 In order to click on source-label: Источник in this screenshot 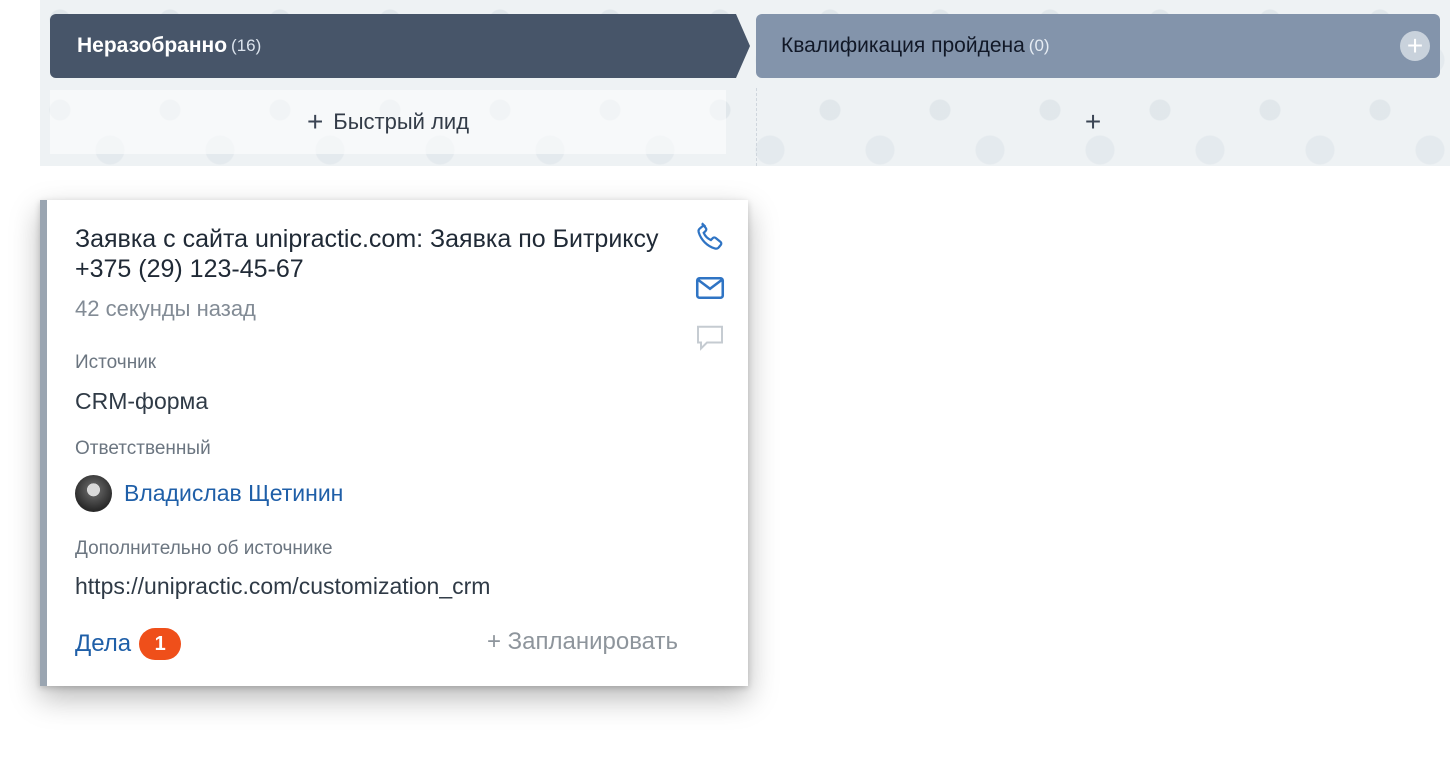, I will do `click(116, 362)`.